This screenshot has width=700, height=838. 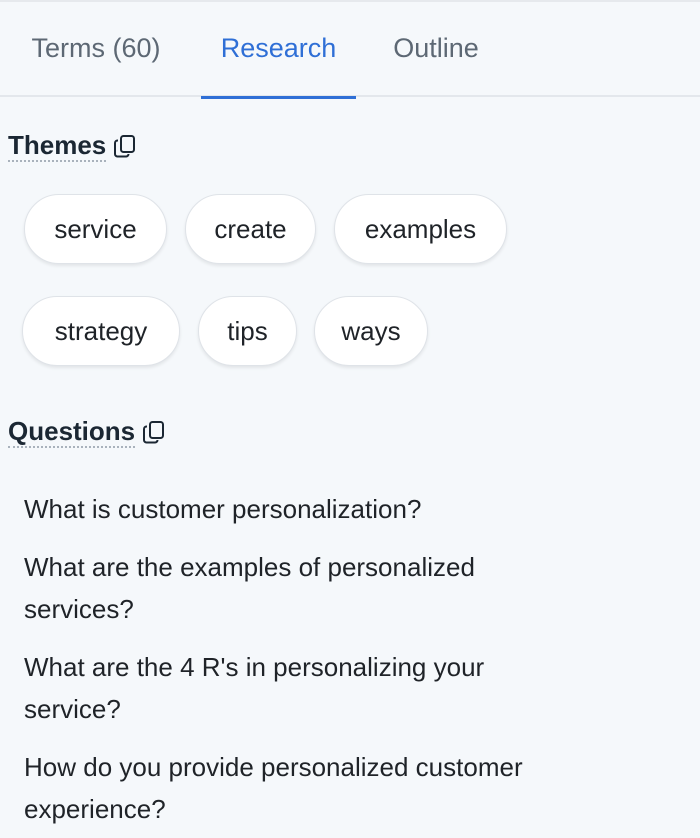 I want to click on tab-bar: Terms (60) Research Outline, so click(x=350, y=50).